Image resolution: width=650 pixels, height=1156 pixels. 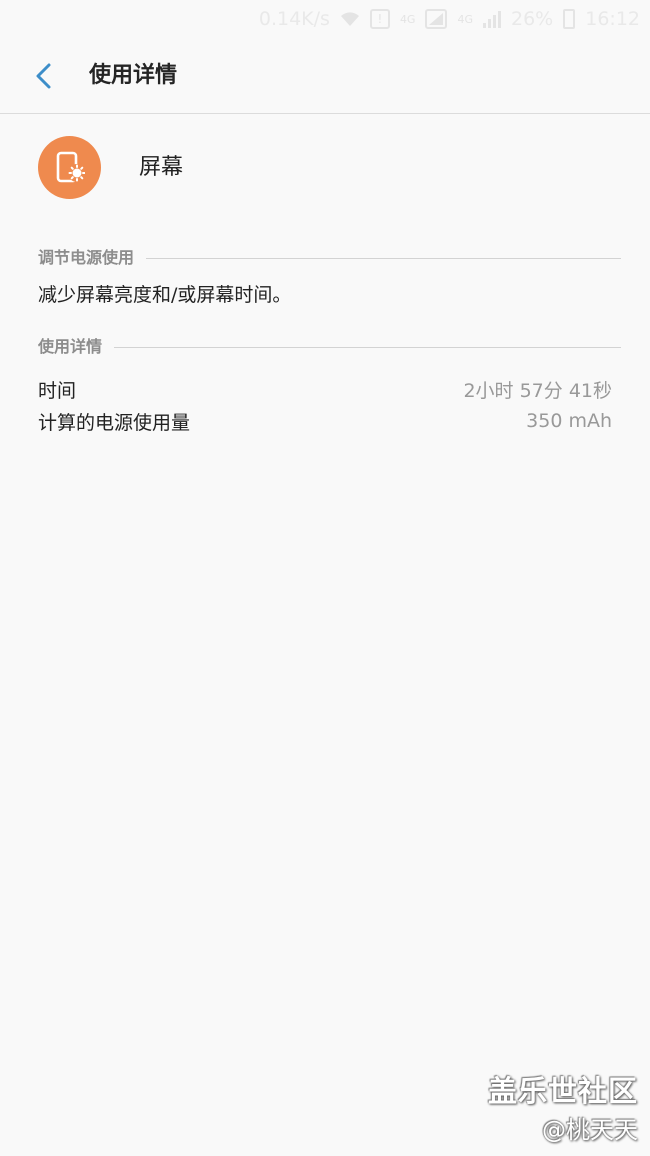 I want to click on app-summary: 屏幕, so click(x=328, y=168).